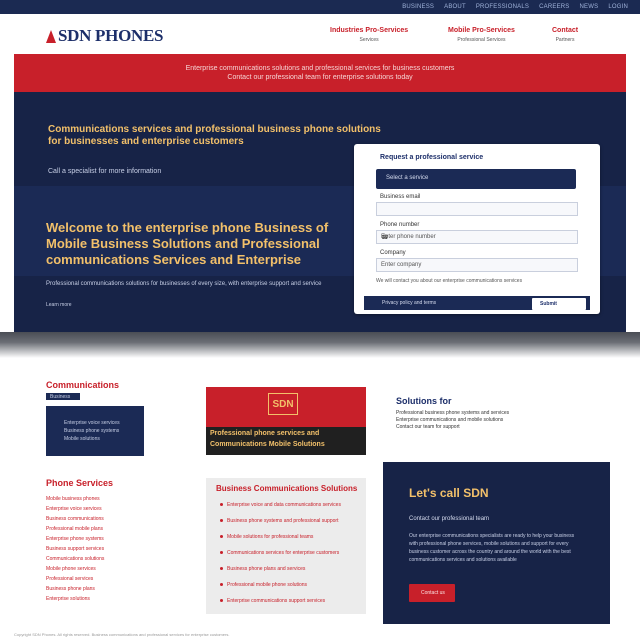  I want to click on solutions-card-item: Business phone plans and services, so click(262, 569).